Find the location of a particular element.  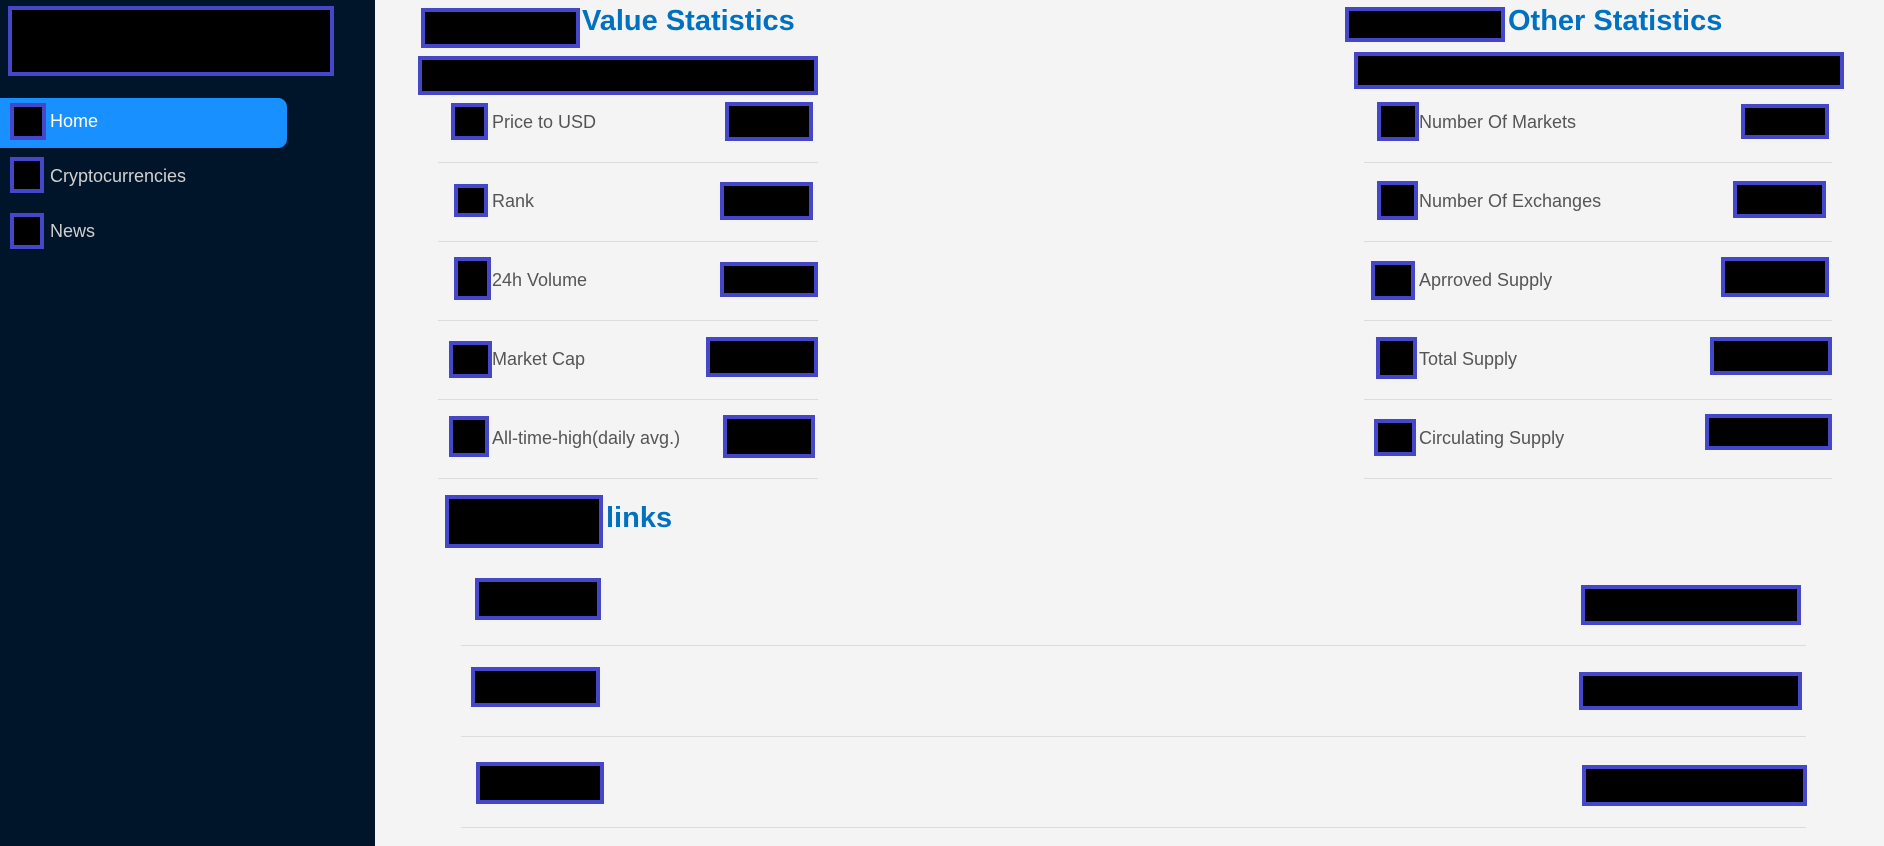

stat-row-all-time-high: All-time-high(daily avg.) is located at coordinates (628, 439).